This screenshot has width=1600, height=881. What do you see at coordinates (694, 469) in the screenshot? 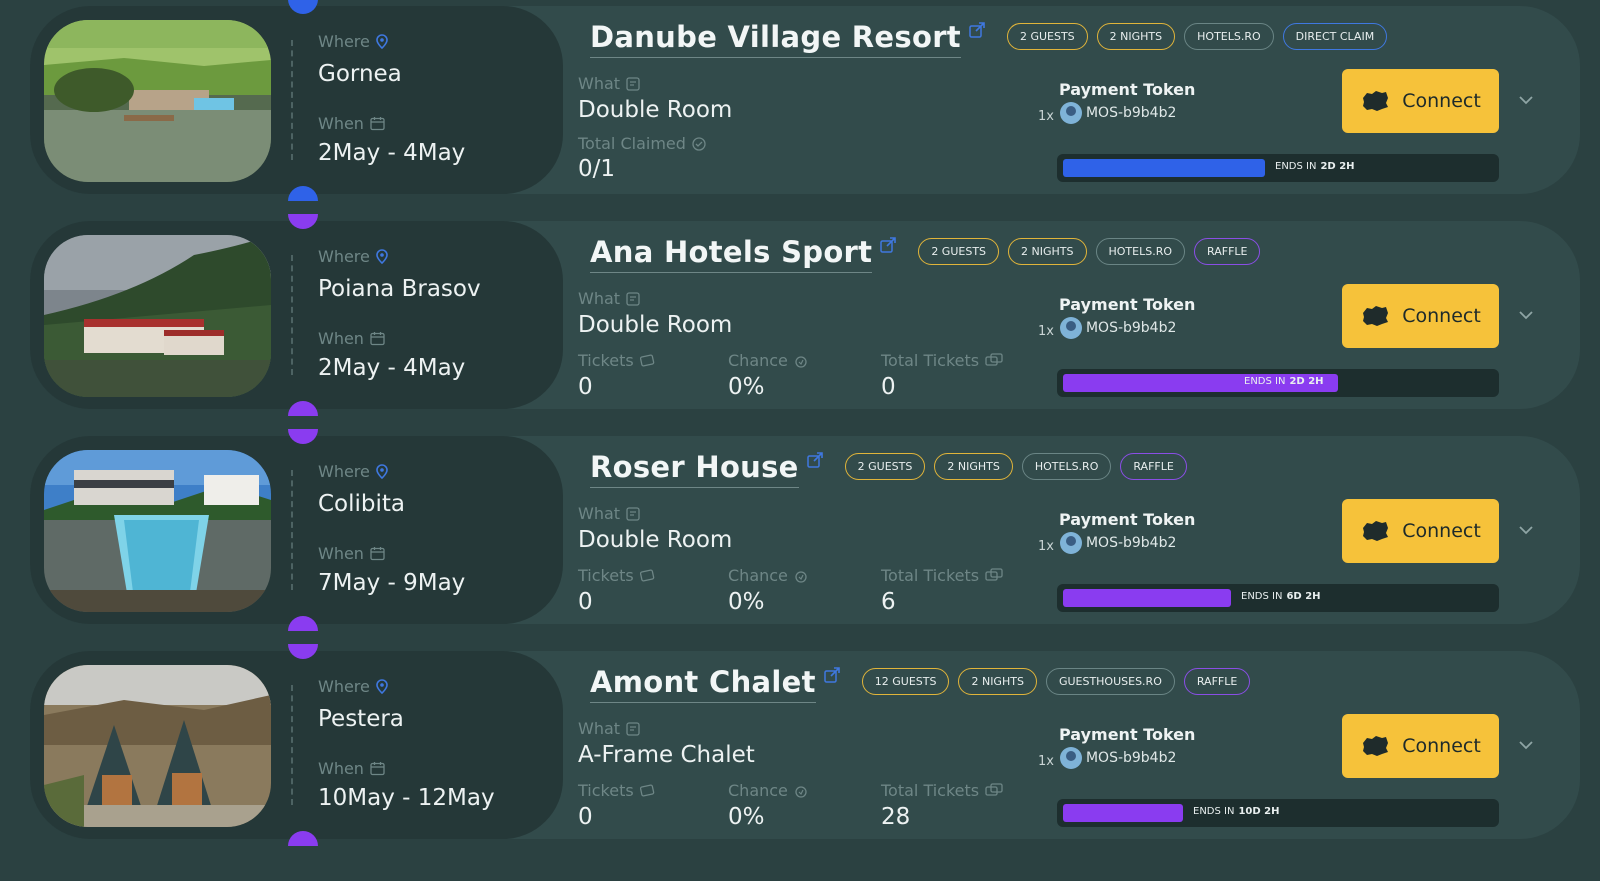
I see `listing-title: Roser House` at bounding box center [694, 469].